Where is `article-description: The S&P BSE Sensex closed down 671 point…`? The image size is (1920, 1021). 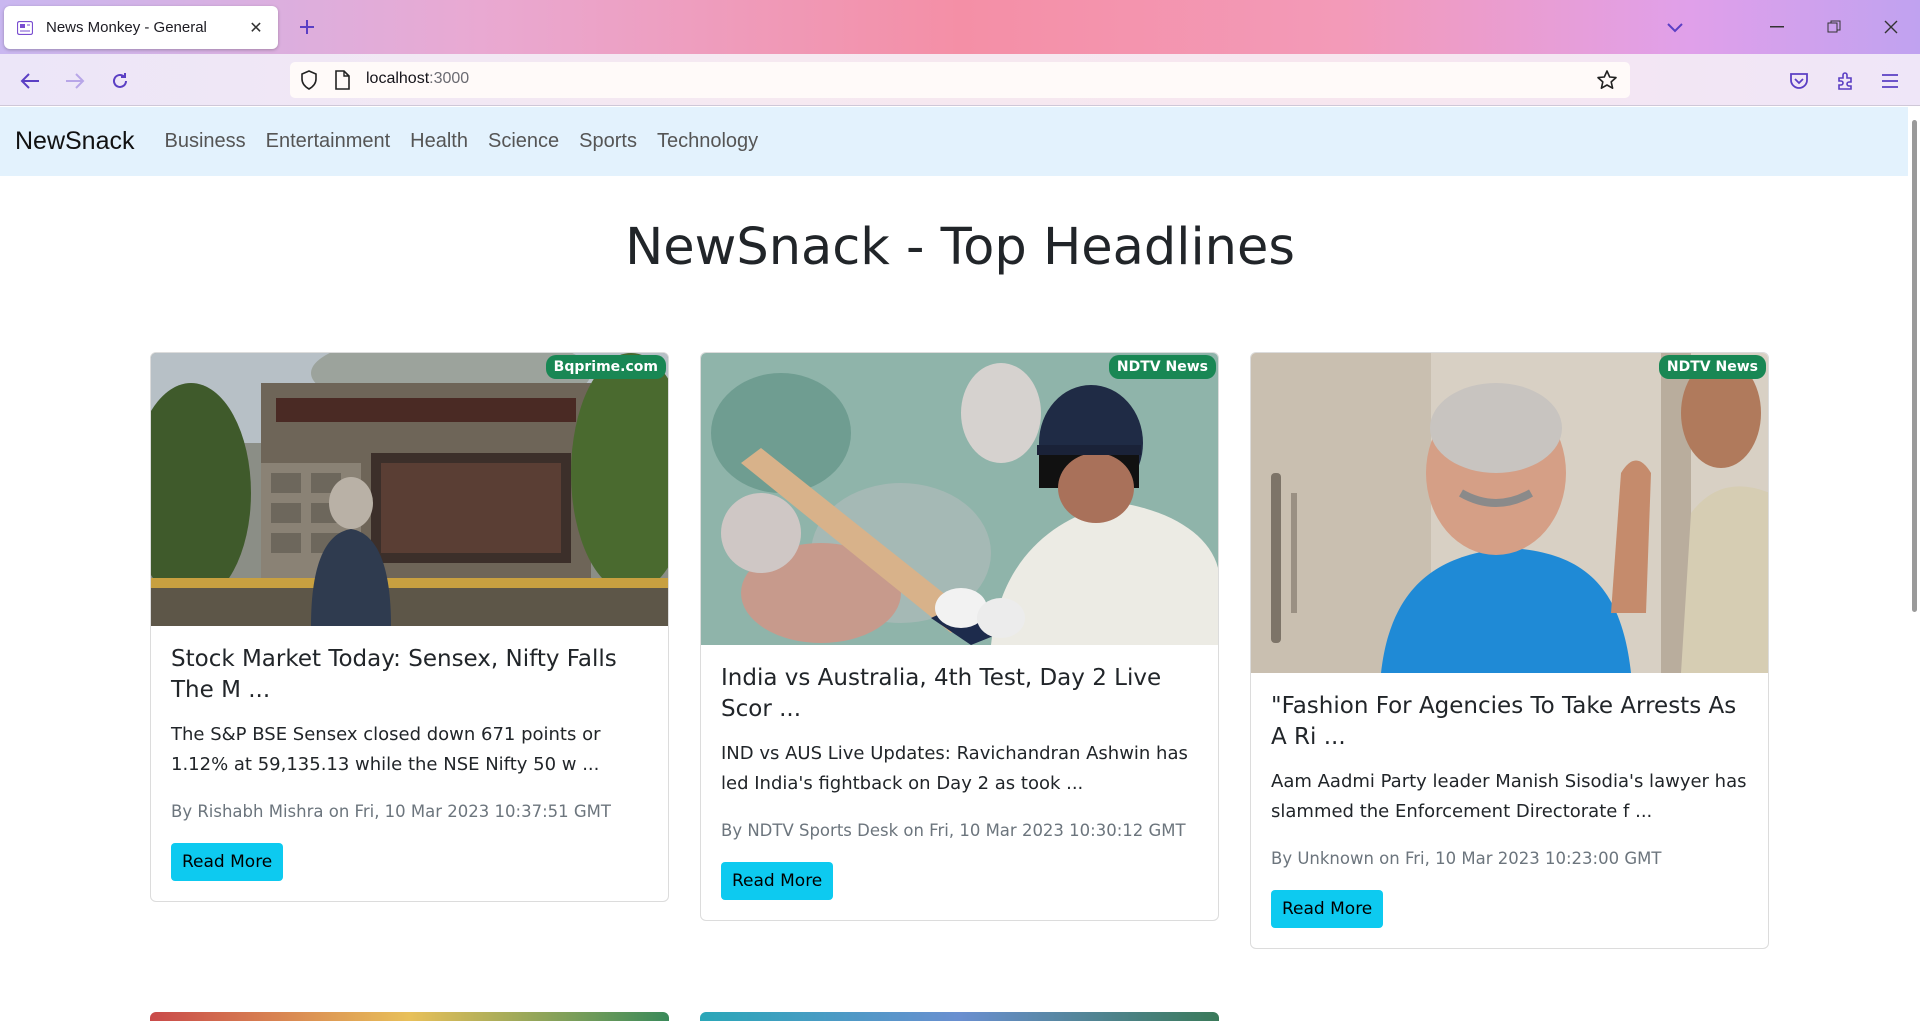
article-description: The S&P BSE Sensex closed down 671 point… is located at coordinates (386, 749).